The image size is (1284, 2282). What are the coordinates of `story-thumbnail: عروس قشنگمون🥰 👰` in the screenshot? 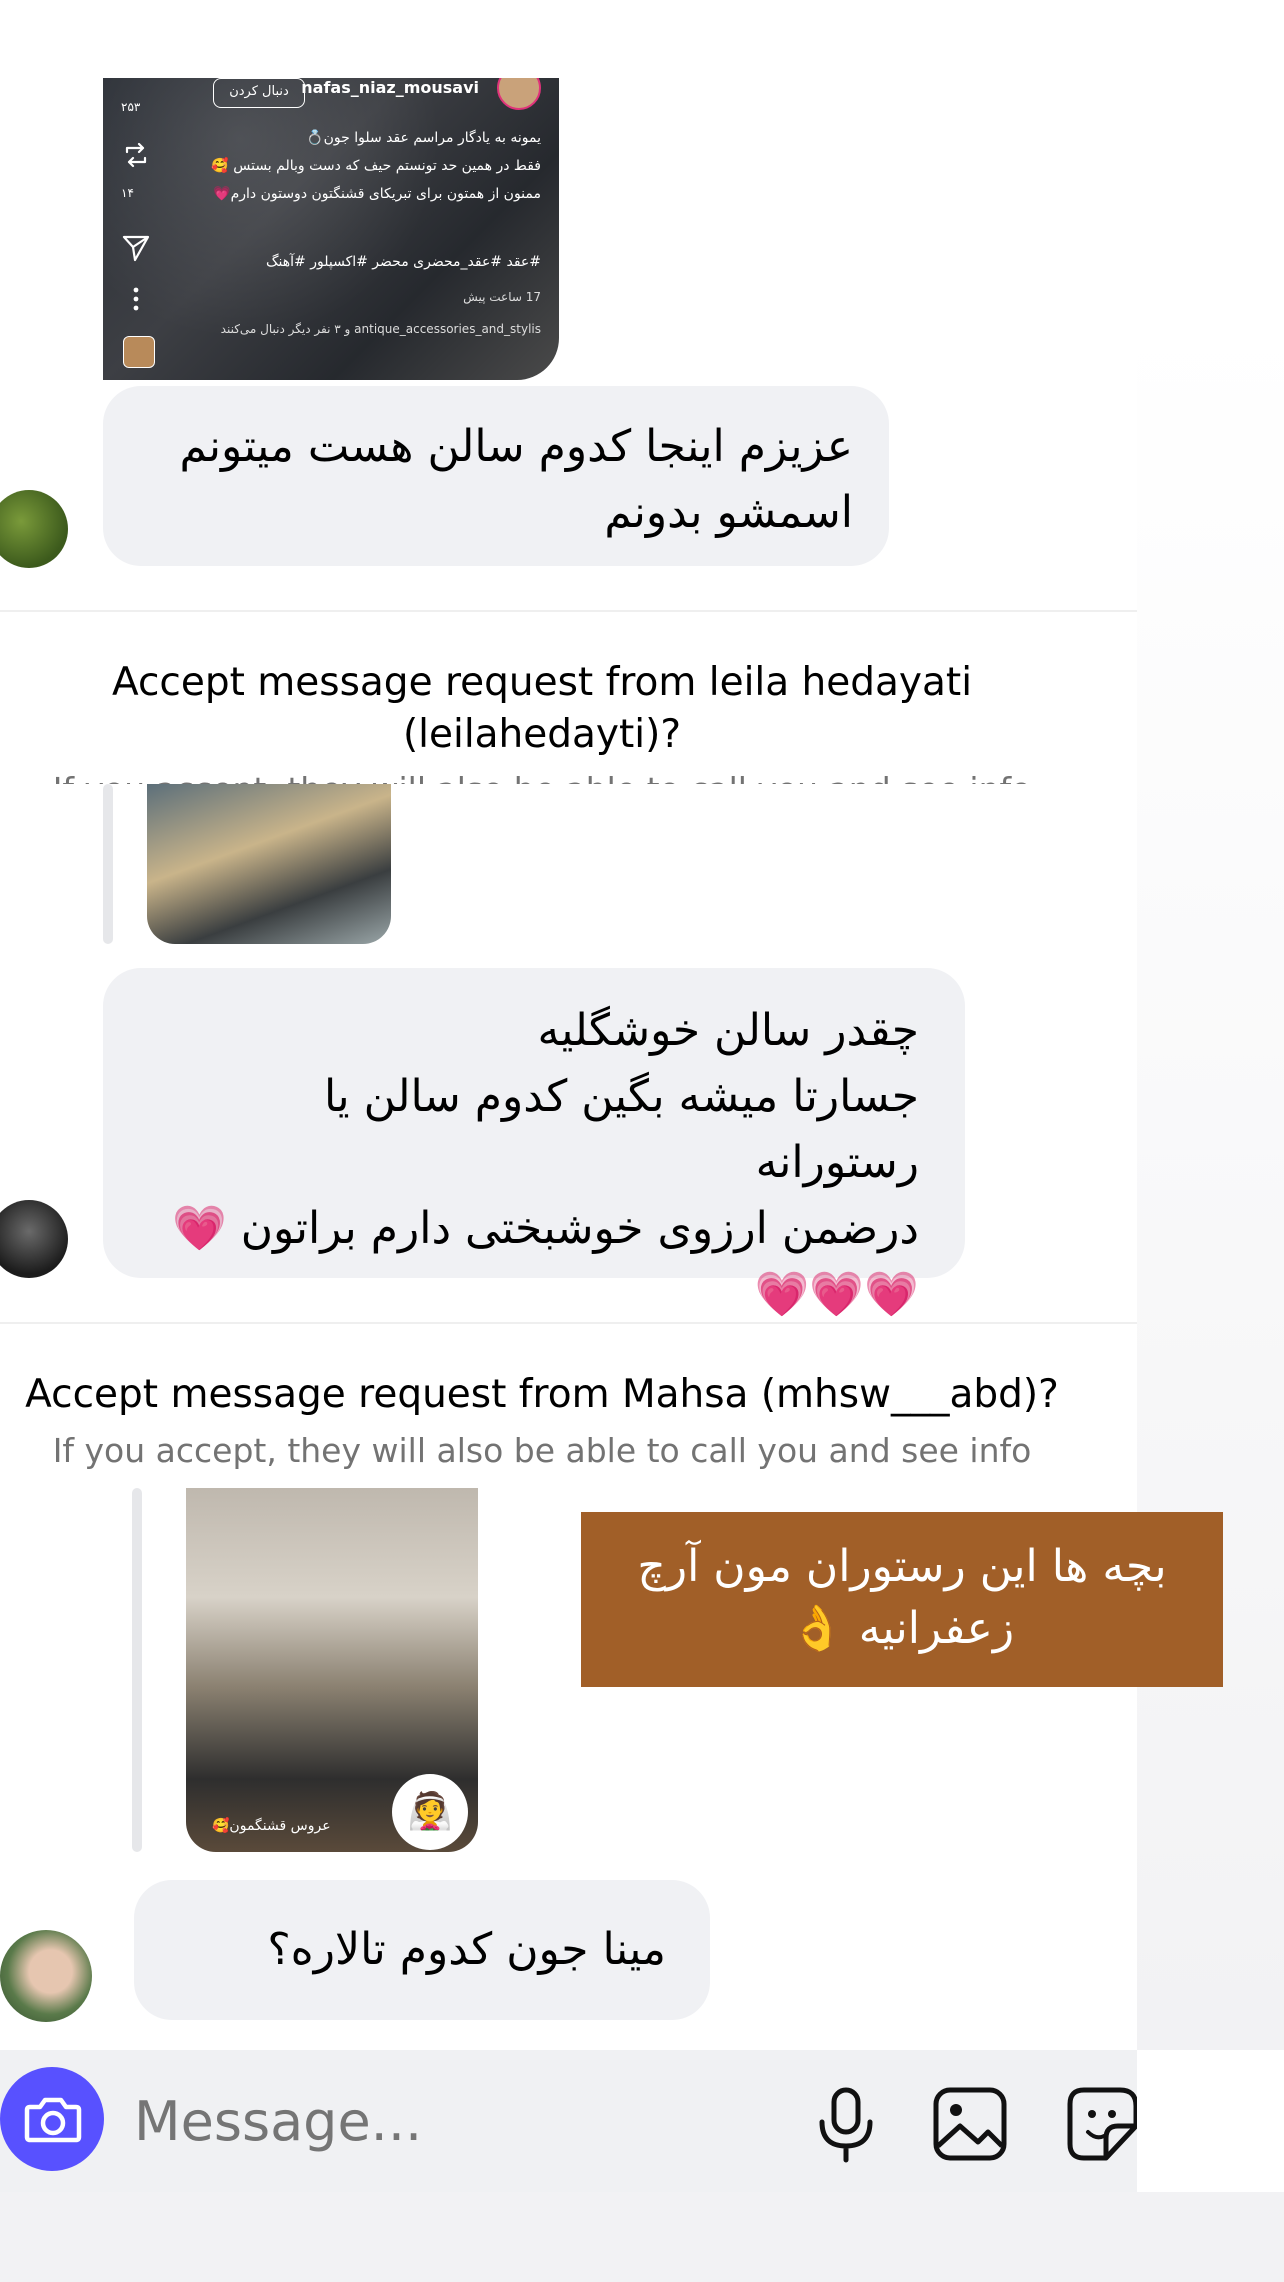 It's located at (332, 1670).